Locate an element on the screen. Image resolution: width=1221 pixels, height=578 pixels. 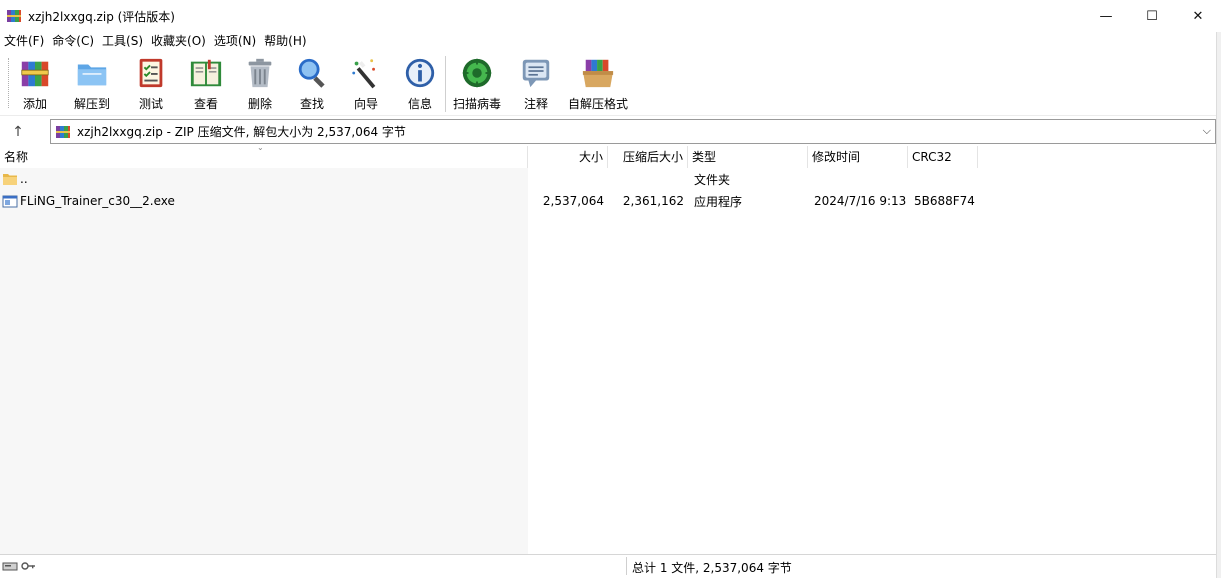
status-icons is located at coordinates (19, 566).